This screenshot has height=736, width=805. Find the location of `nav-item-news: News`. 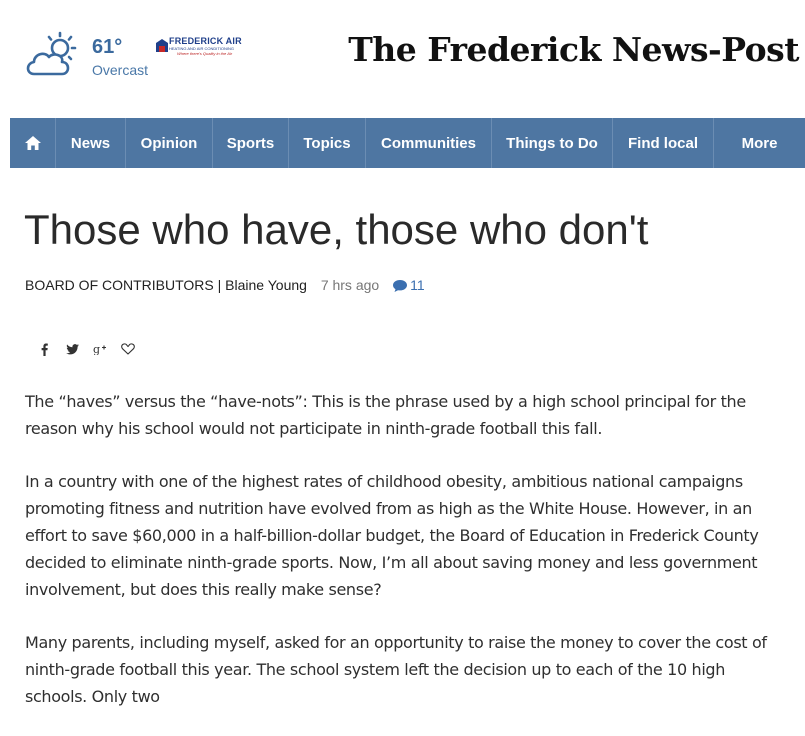

nav-item-news: News is located at coordinates (91, 143).